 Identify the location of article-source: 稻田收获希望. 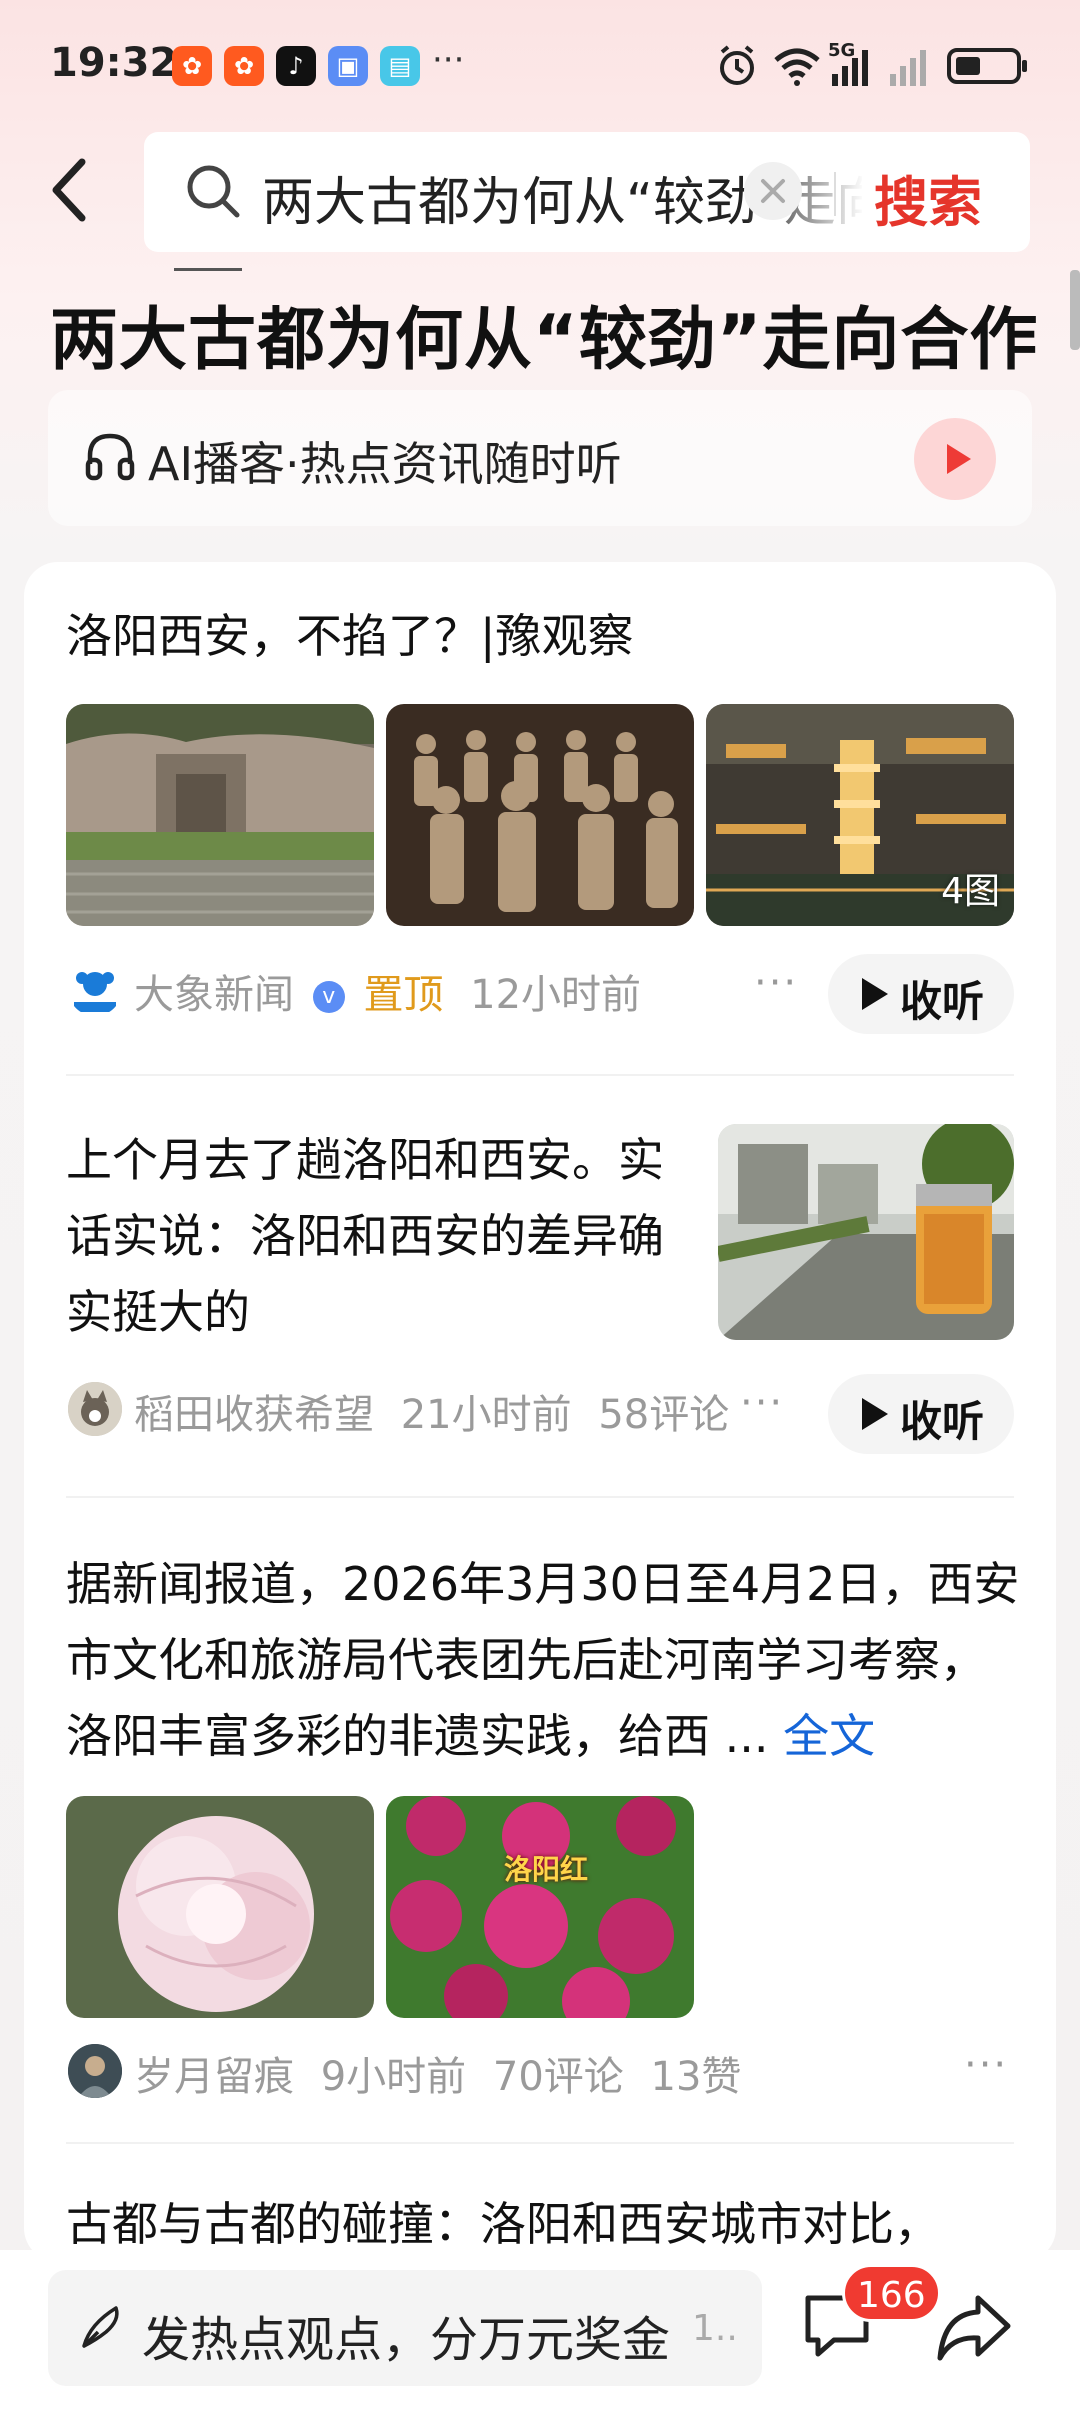
(254, 1415).